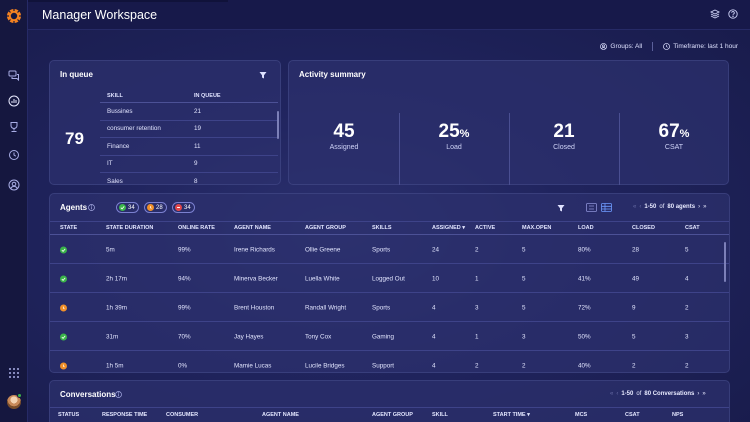  What do you see at coordinates (189, 182) in the screenshot?
I see `table-row: Sales 8` at bounding box center [189, 182].